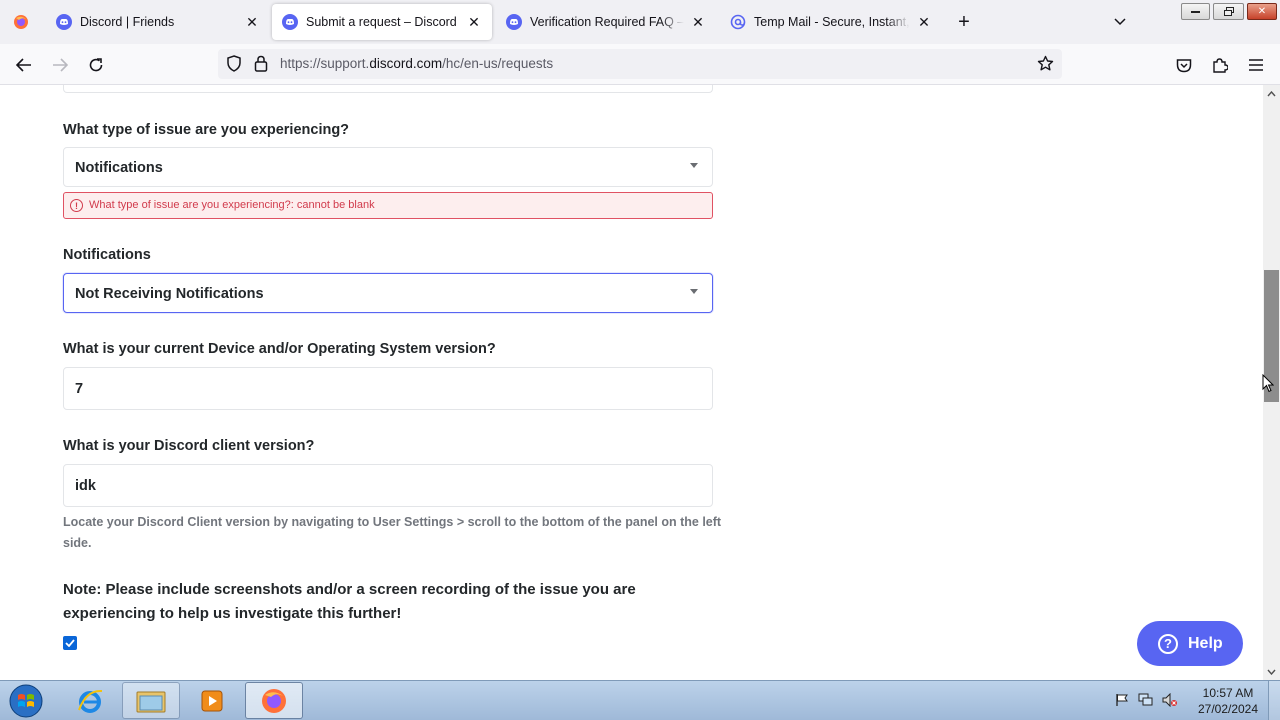  Describe the element at coordinates (169, 294) in the screenshot. I see `notifications-value: Not Receiving Notifications` at that location.